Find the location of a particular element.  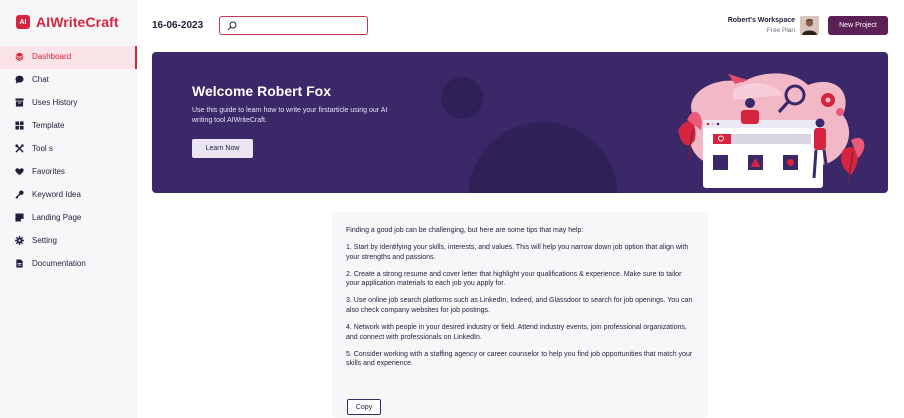

sidebar-item-label: Keyword Idea is located at coordinates (56, 194).